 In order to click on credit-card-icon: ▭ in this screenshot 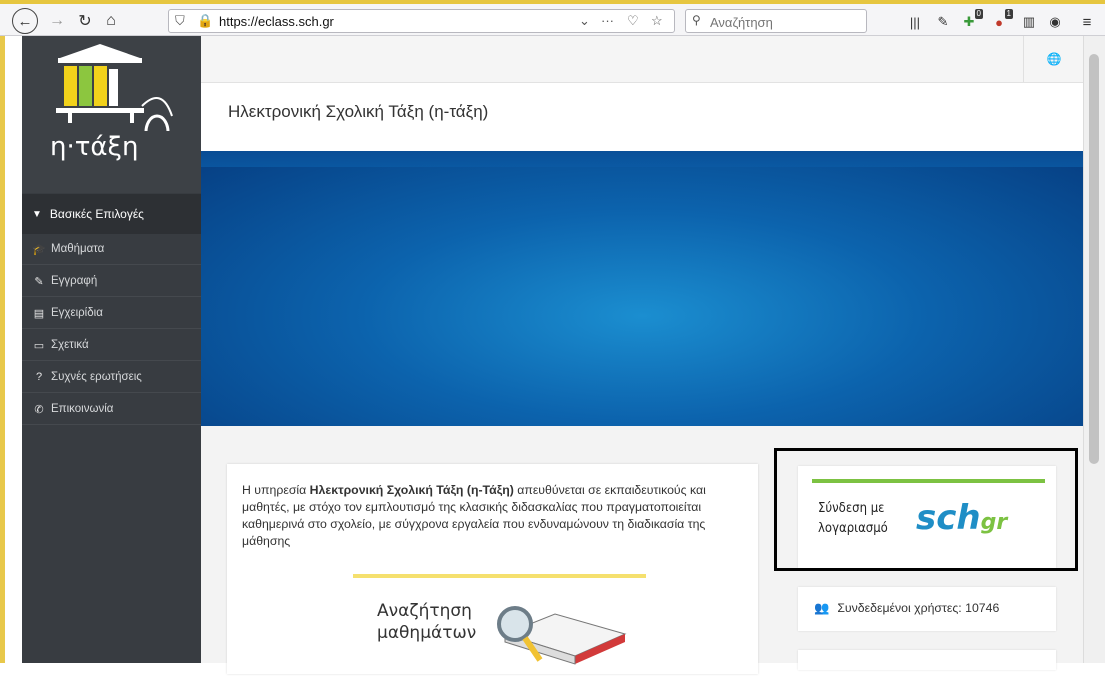, I will do `click(39, 345)`.